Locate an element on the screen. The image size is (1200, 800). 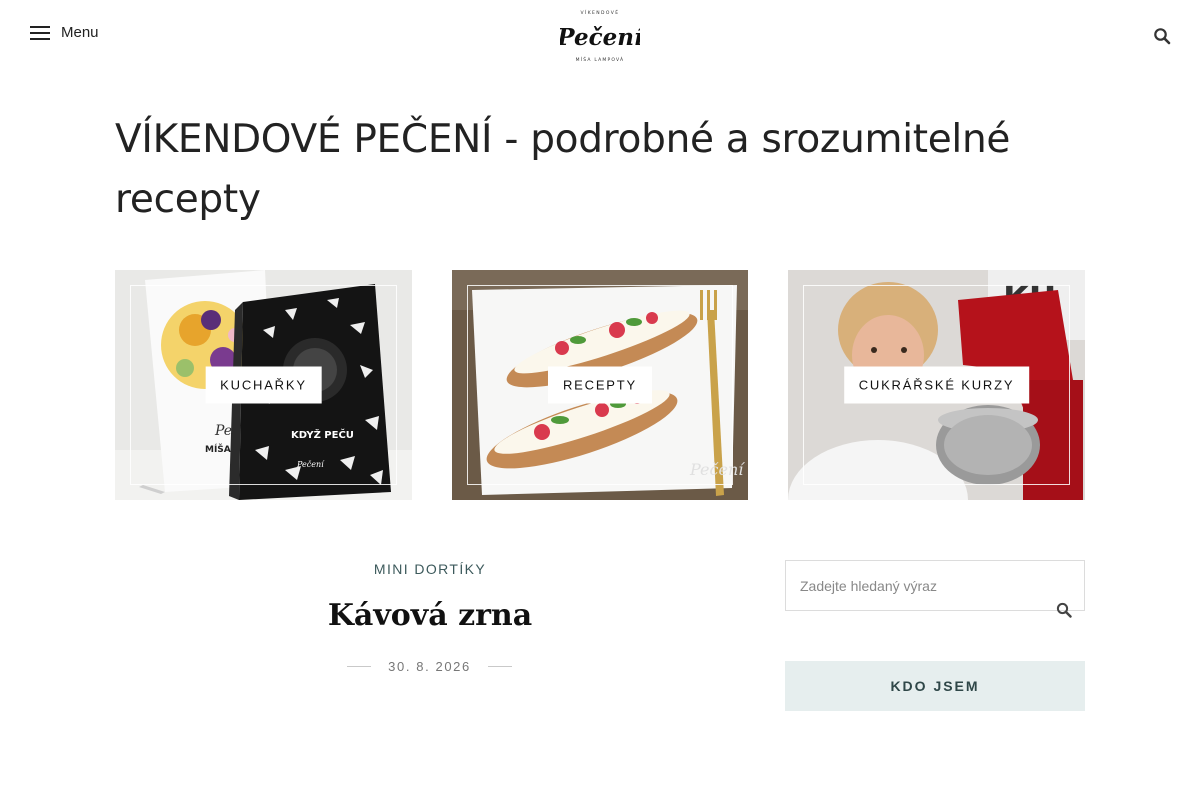
tile-label-cookbooks: KUCHAŘKY is located at coordinates (263, 385).